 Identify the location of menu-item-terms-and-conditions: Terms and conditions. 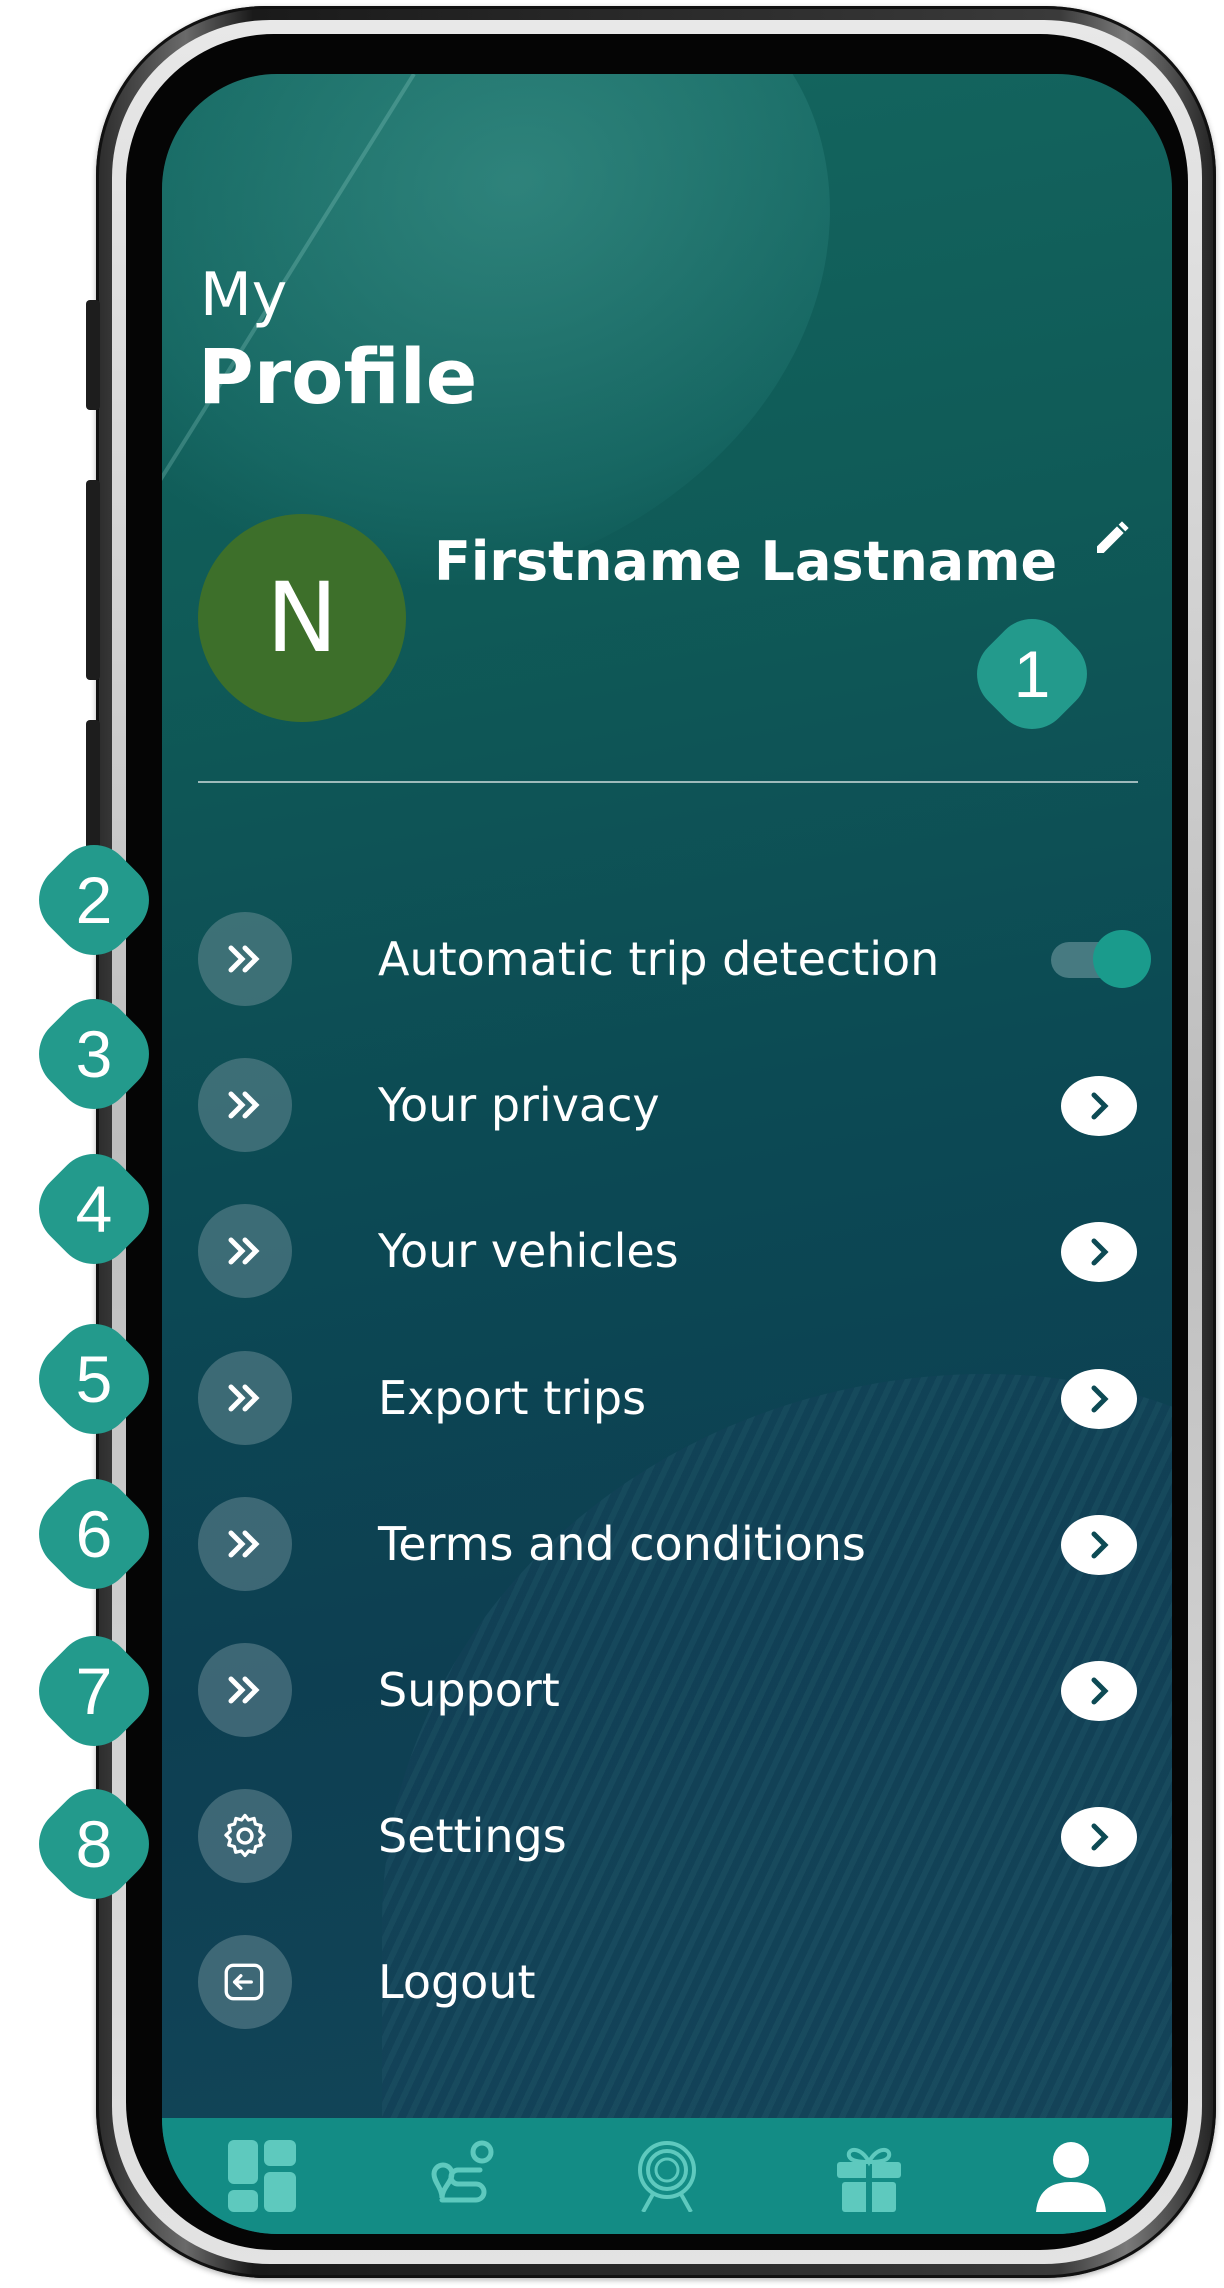
(668, 1545).